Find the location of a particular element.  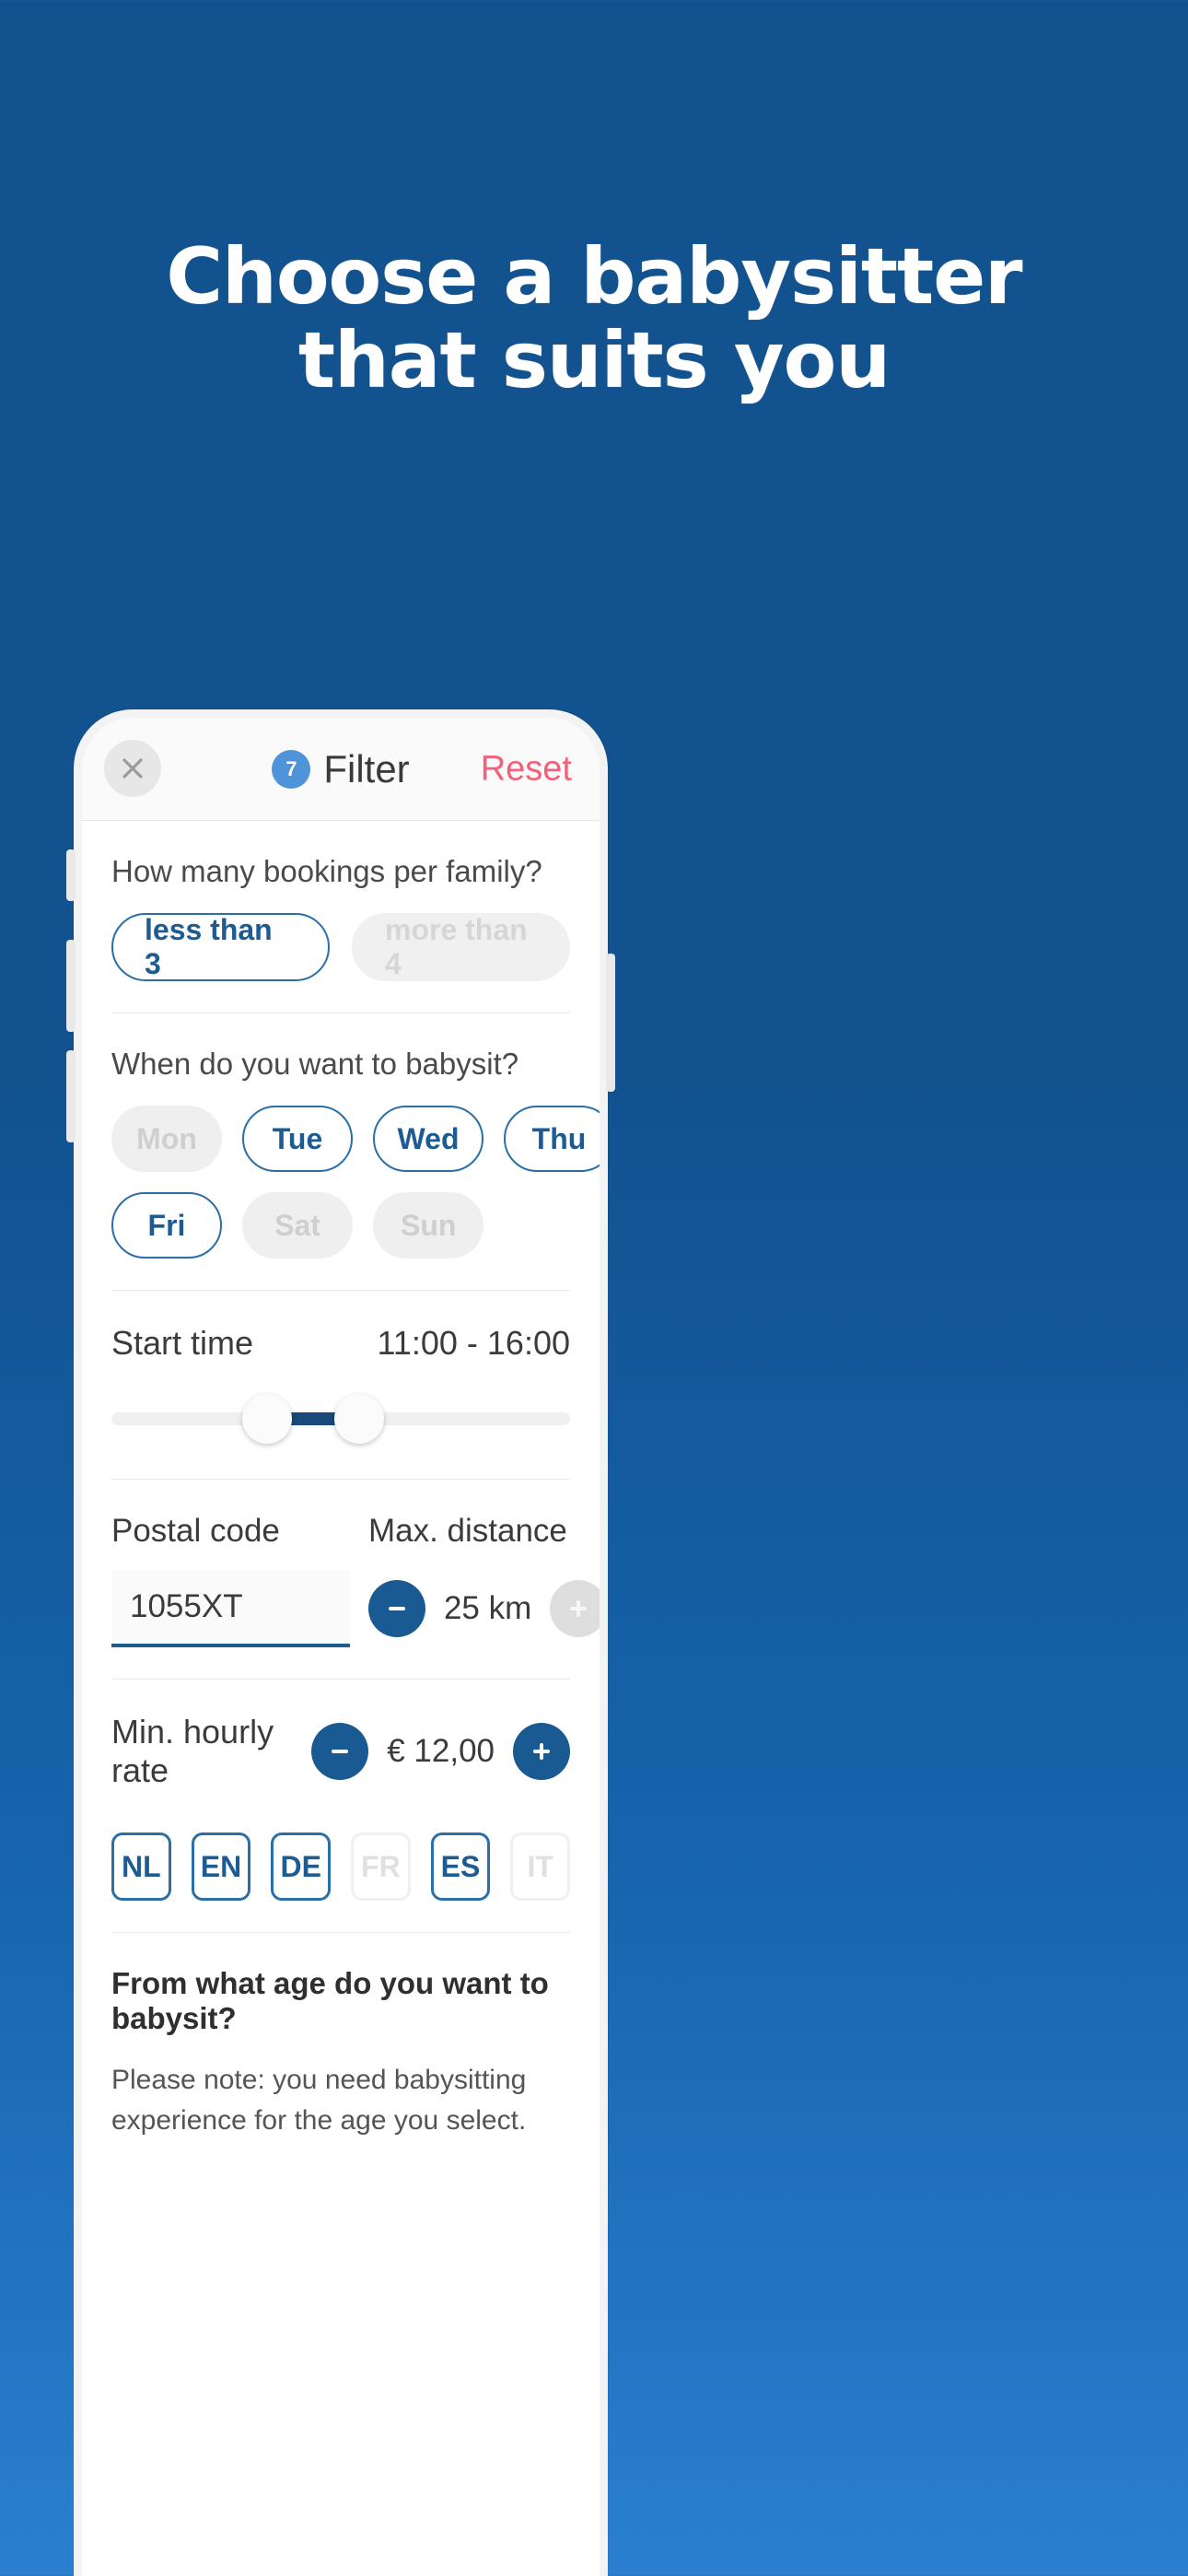

hero-headline-line1: Choose a babysitter is located at coordinates (594, 276).